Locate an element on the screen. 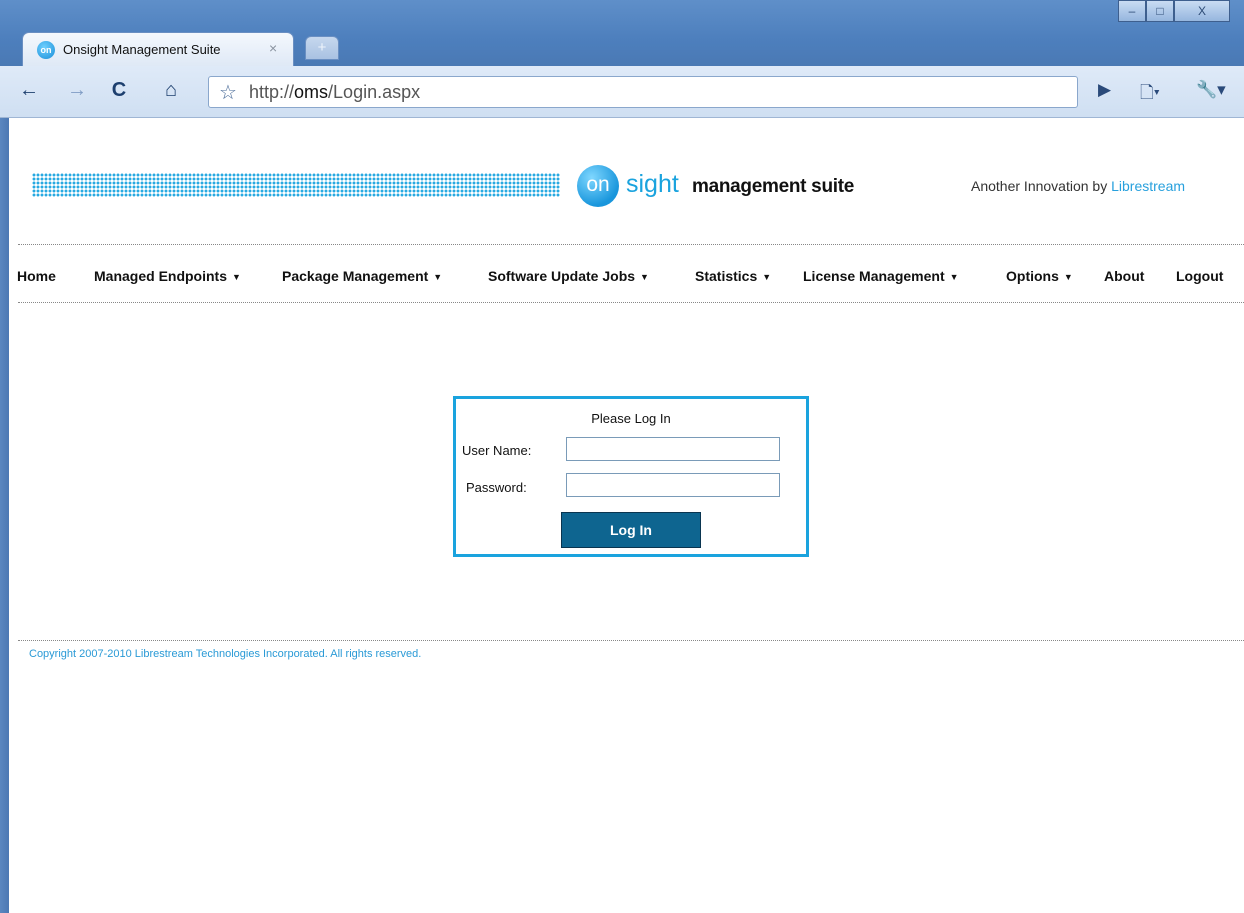 The image size is (1244, 913). page-menu-icon: 🗋▾ is located at coordinates (1150, 94).